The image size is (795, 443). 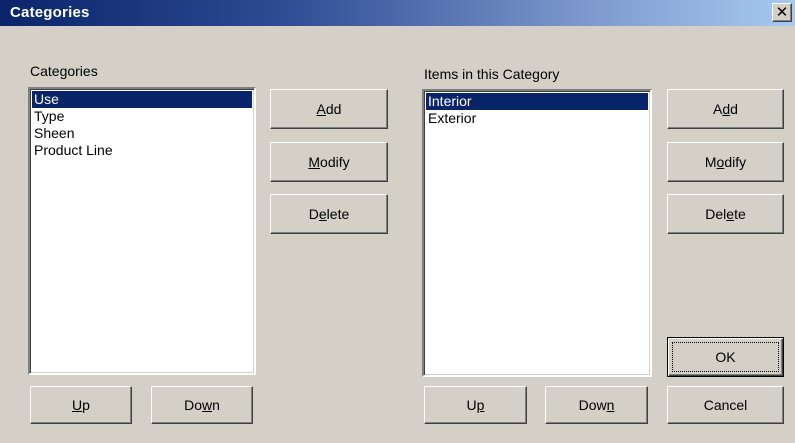 What do you see at coordinates (725, 109) in the screenshot?
I see `item-add-button: Add` at bounding box center [725, 109].